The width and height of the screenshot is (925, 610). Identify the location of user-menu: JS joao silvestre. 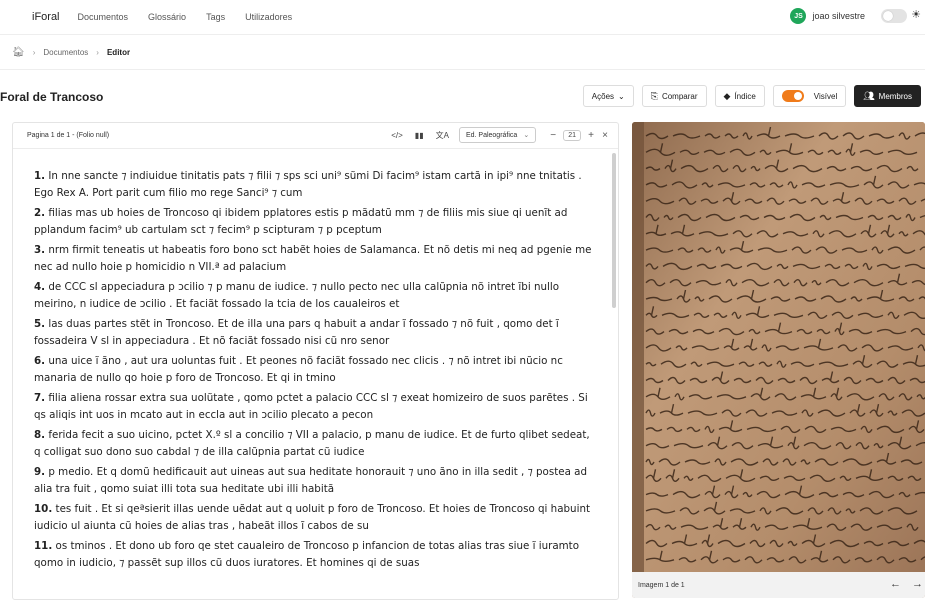
(827, 16).